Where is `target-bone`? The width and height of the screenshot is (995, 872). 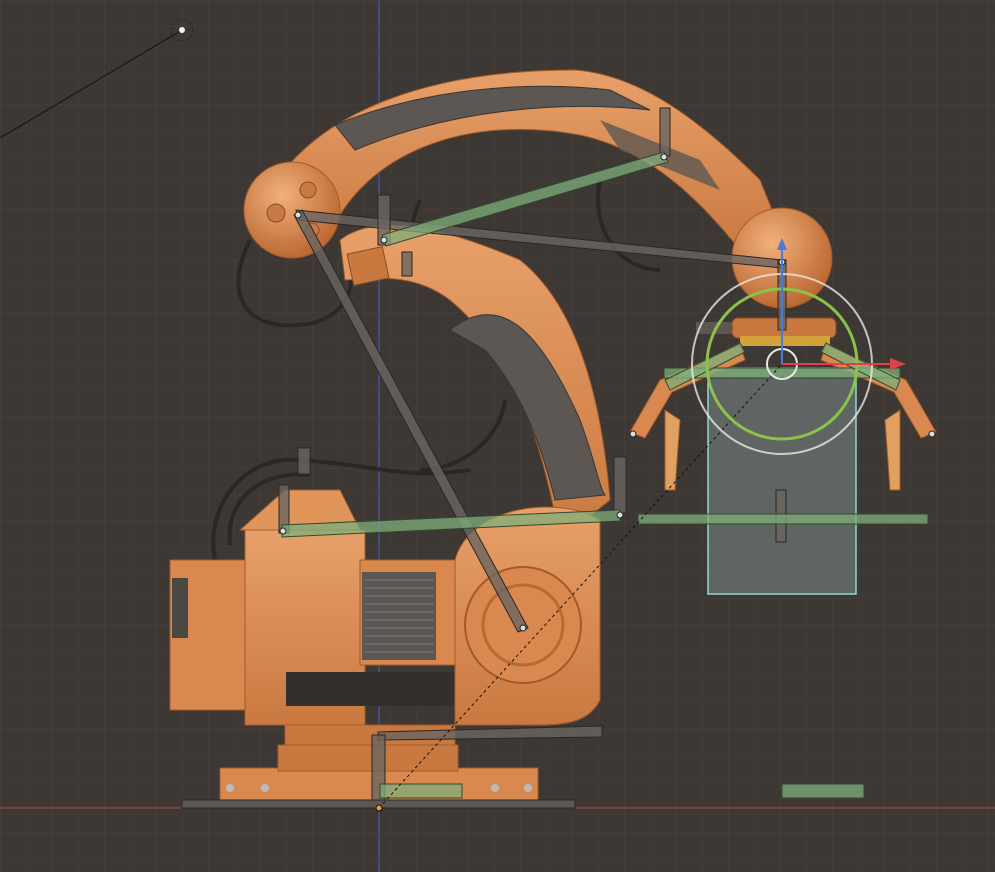 target-bone is located at coordinates (823, 791).